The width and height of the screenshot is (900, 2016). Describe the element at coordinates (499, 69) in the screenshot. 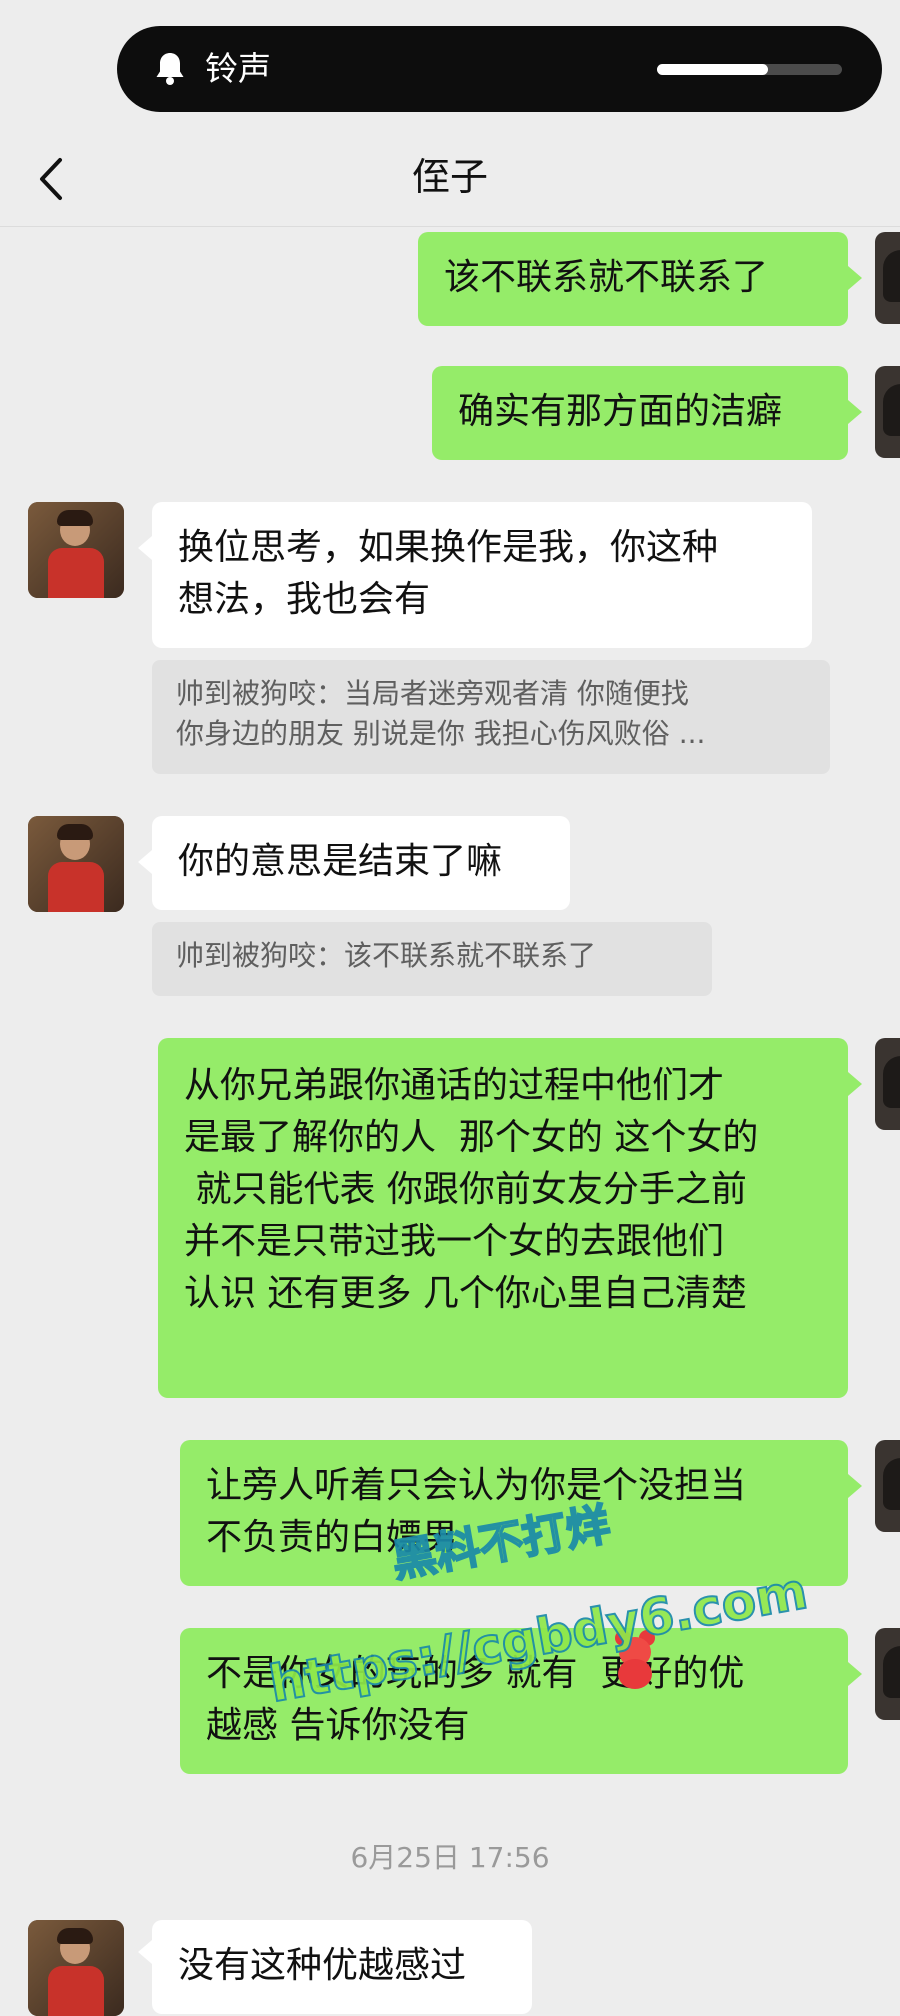

I see `ringer-notification: 铃声` at that location.